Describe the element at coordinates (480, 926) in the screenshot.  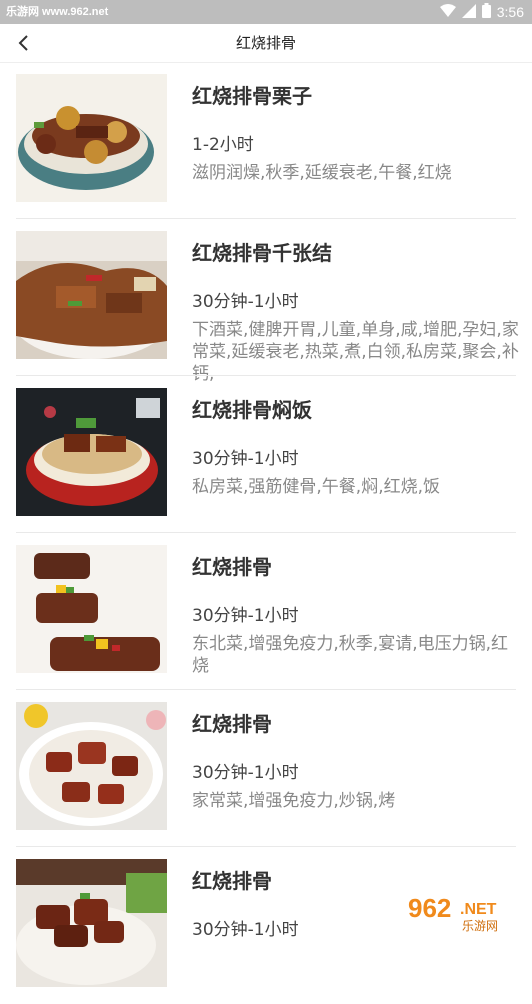
I see `svg-text: 乐游网` at that location.